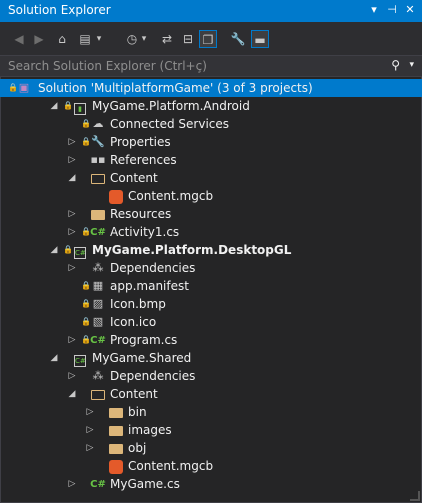 The width and height of the screenshot is (422, 503). Describe the element at coordinates (167, 39) in the screenshot. I see `sync-icon: ⇄` at that location.